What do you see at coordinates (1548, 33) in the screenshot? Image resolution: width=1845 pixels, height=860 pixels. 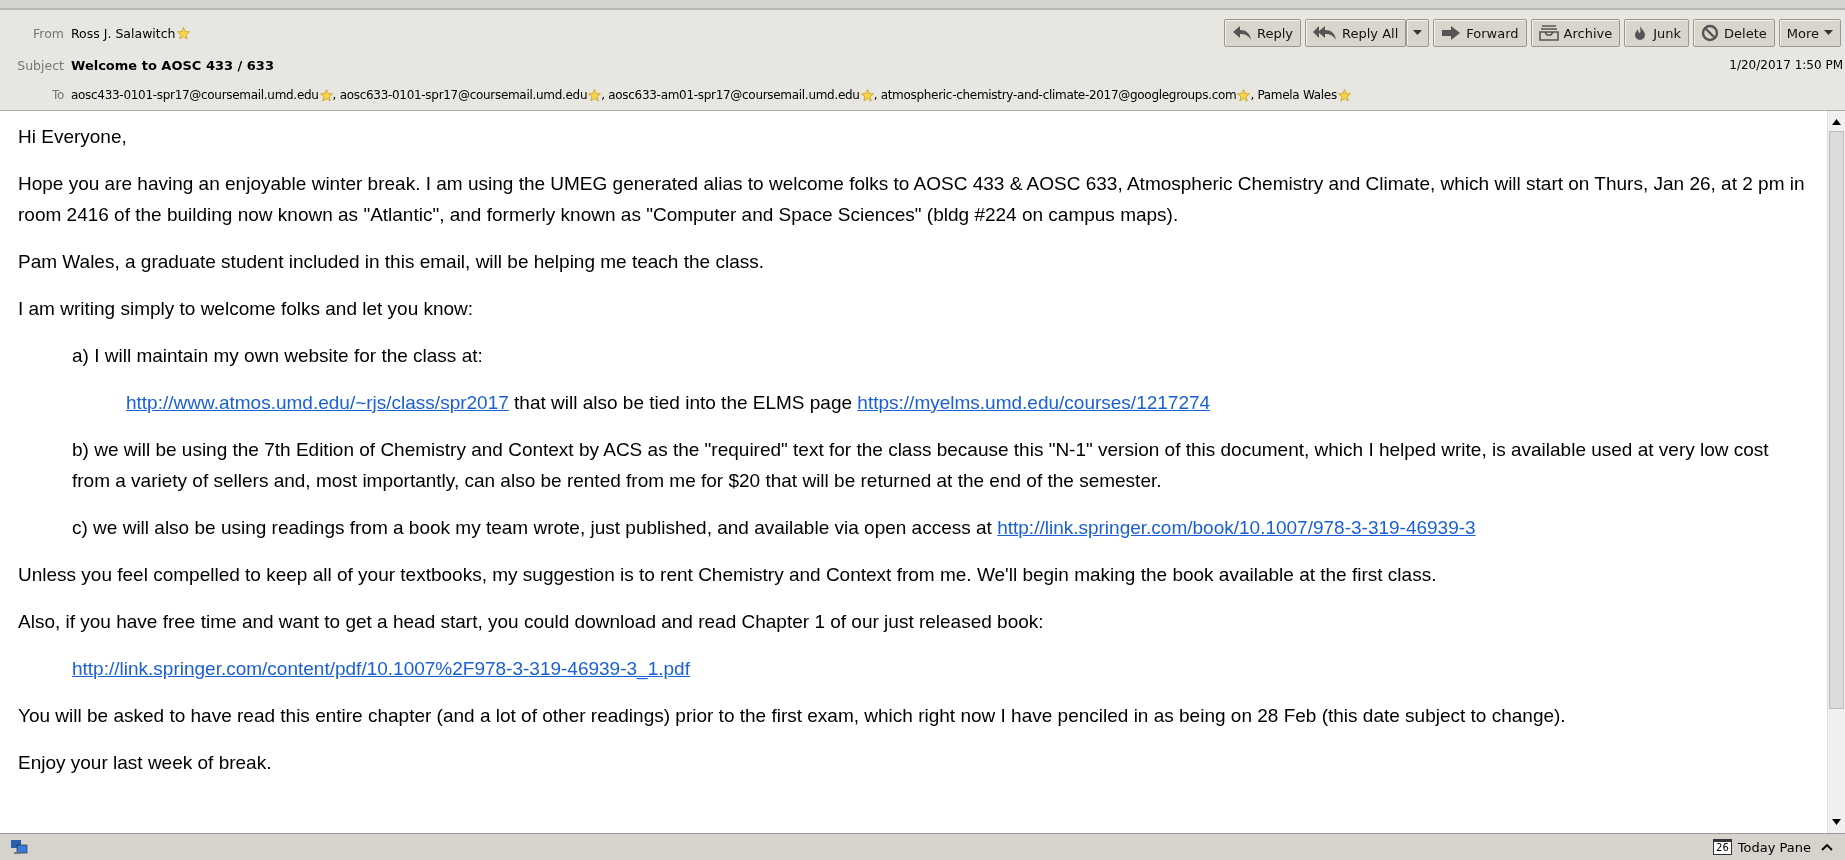 I see `archive-box-icon` at bounding box center [1548, 33].